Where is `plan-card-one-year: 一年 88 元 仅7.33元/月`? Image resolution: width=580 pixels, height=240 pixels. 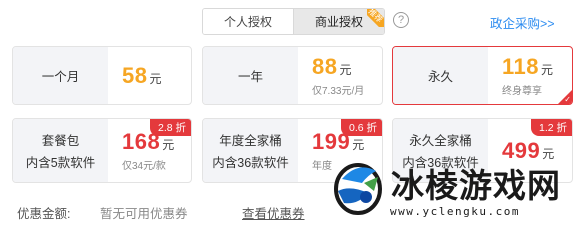 plan-card-one-year: 一年 88 元 仅7.33元/月 is located at coordinates (292, 75).